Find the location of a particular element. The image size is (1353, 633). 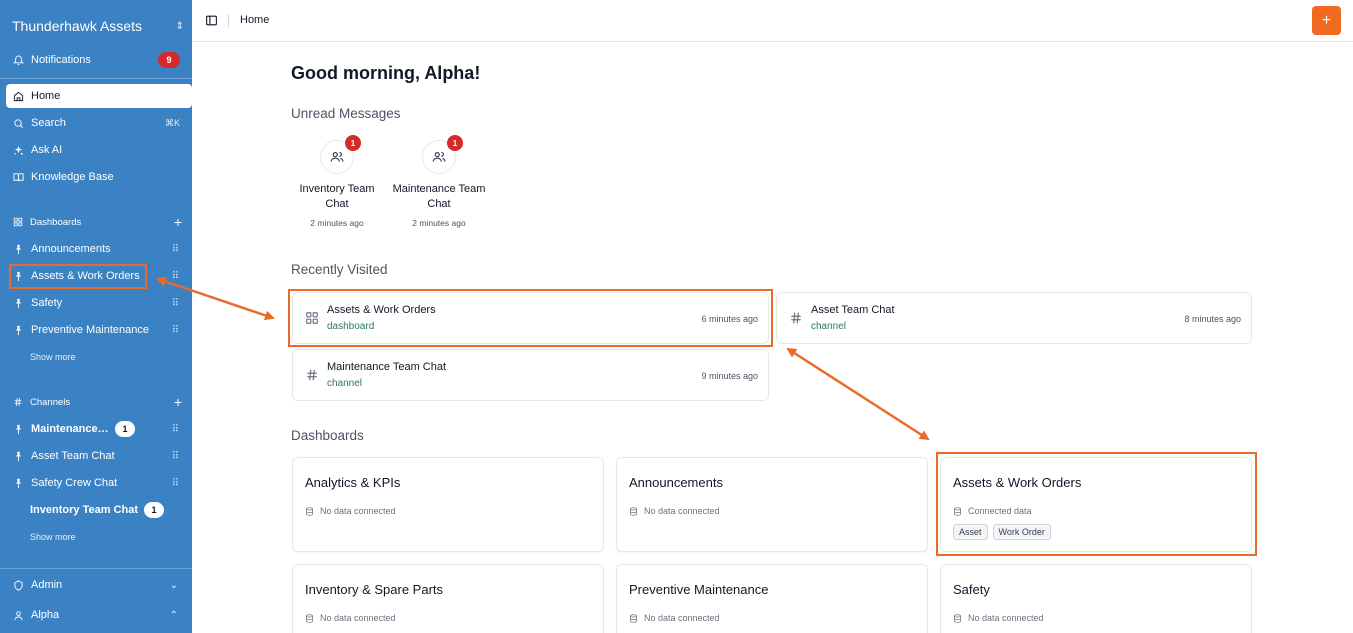

dashboard-card-title: Analytics & KPIs is located at coordinates (353, 482).